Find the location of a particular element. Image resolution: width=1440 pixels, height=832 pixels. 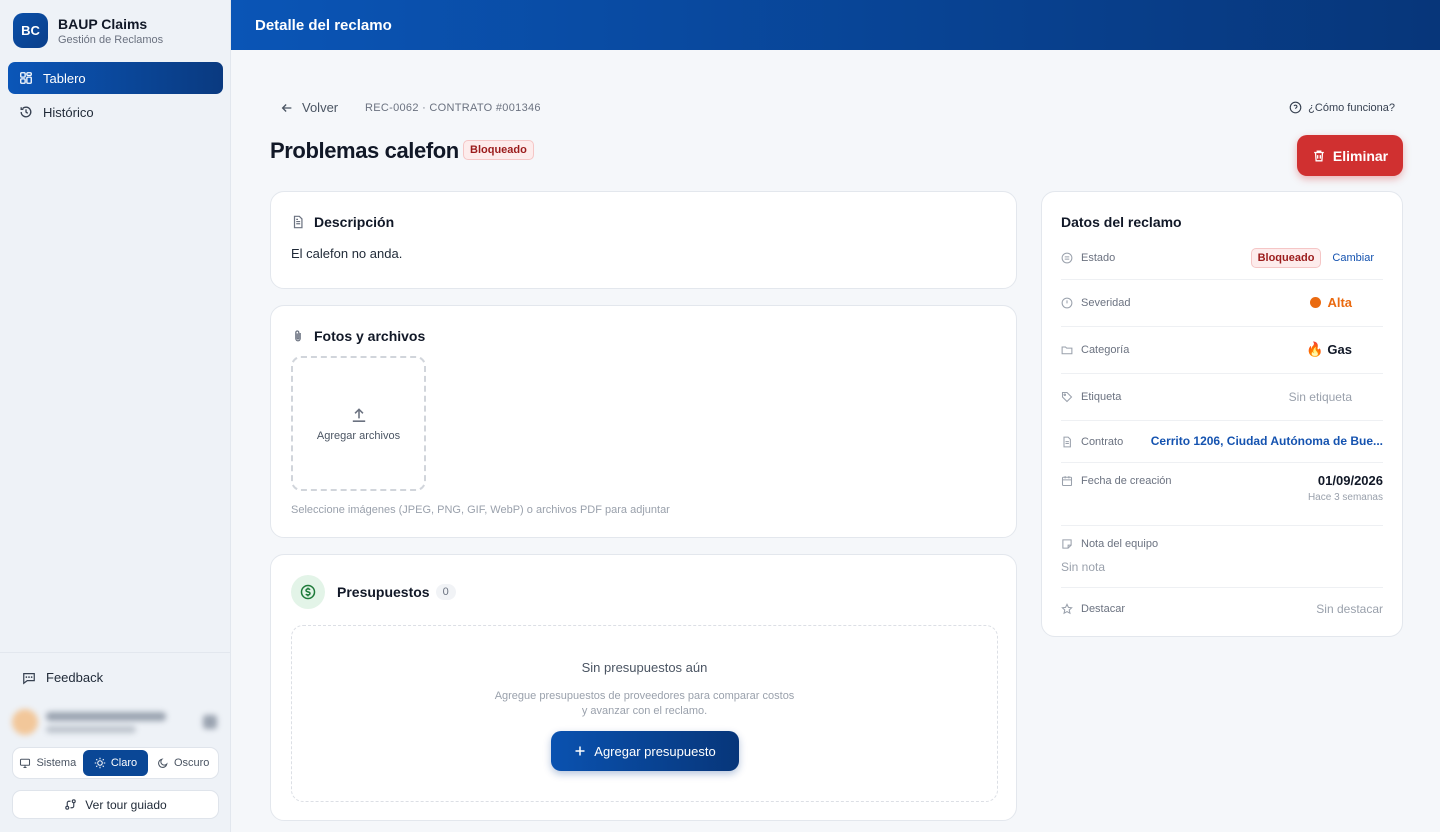

theme-switch: Sistema Claro Oscuro is located at coordinates (115, 763).